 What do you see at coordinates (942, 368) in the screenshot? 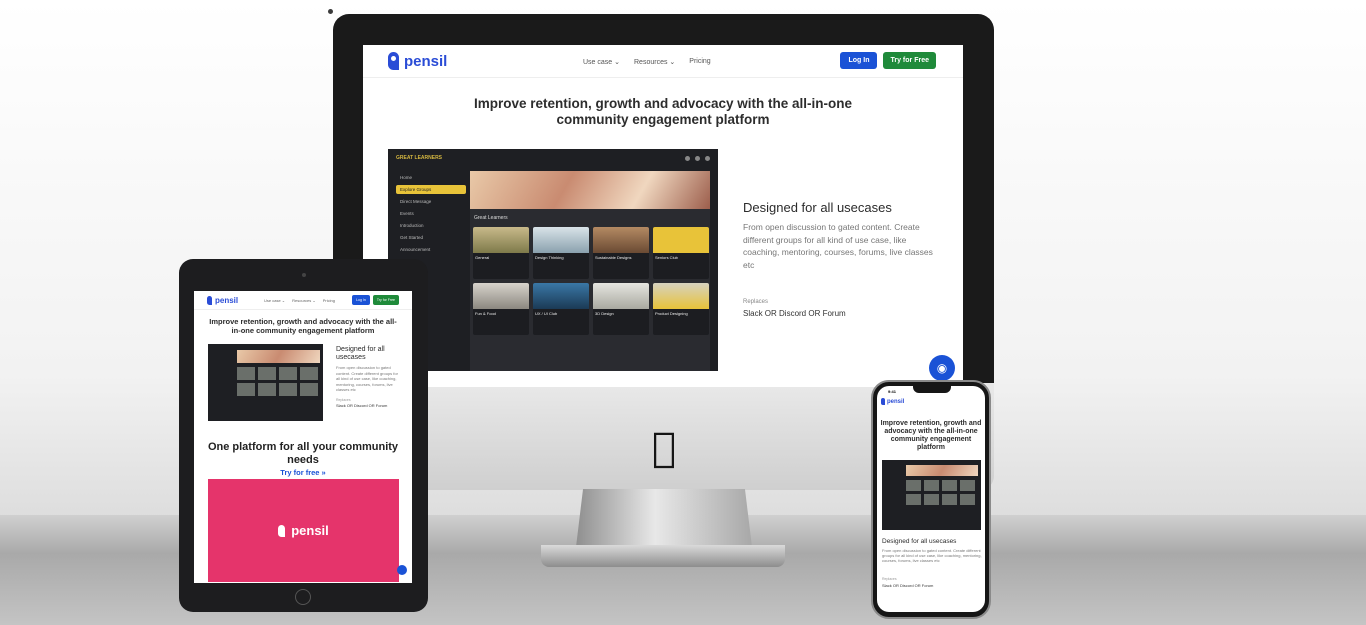
I see `chat-icon: ◉` at bounding box center [942, 368].